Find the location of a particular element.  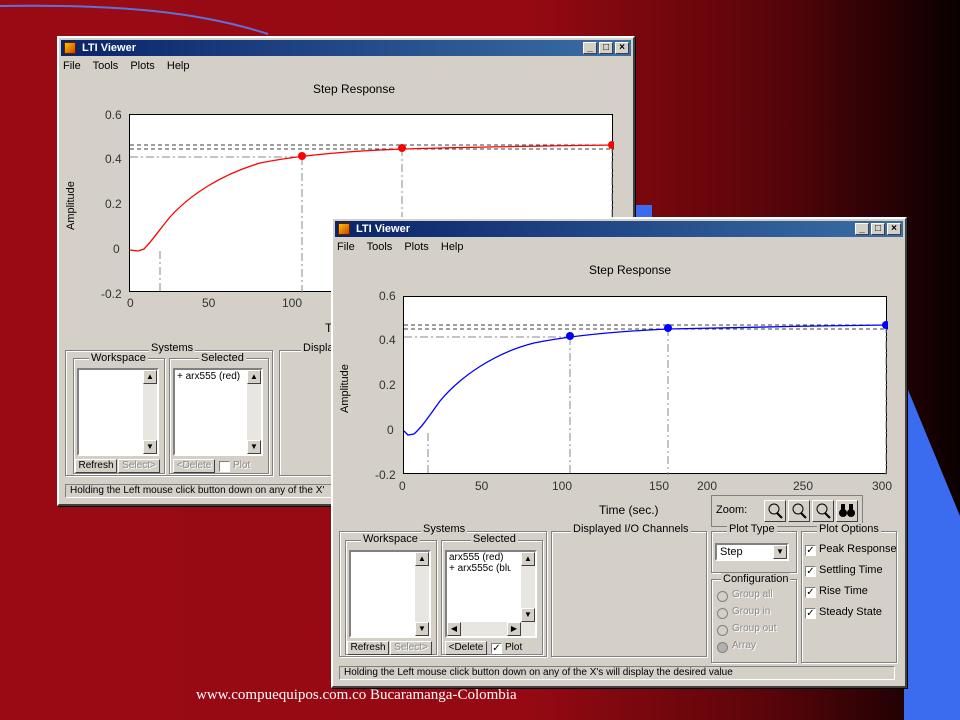

x-tick: 250 is located at coordinates (803, 486).